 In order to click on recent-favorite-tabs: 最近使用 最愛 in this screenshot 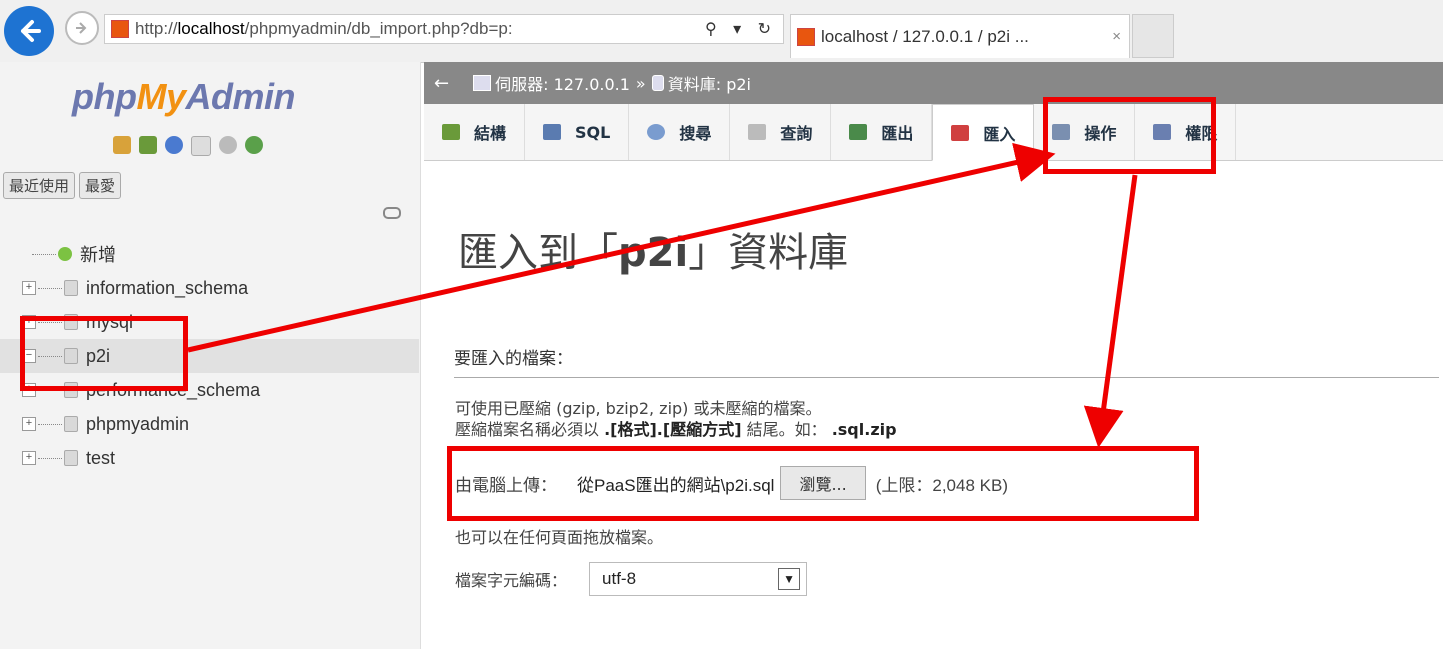, I will do `click(62, 185)`.